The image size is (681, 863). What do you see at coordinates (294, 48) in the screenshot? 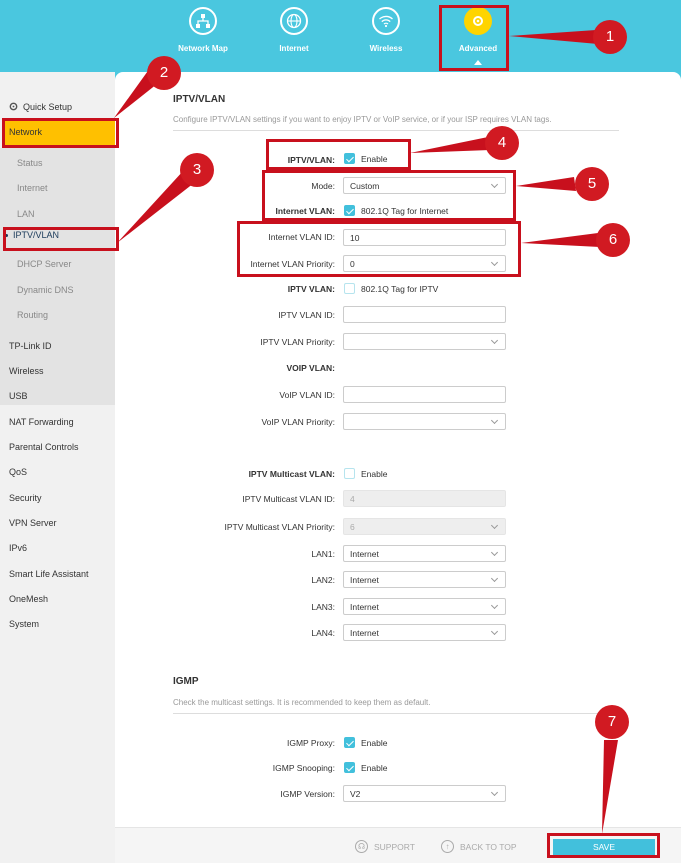
I see `nav-label: Internet` at bounding box center [294, 48].